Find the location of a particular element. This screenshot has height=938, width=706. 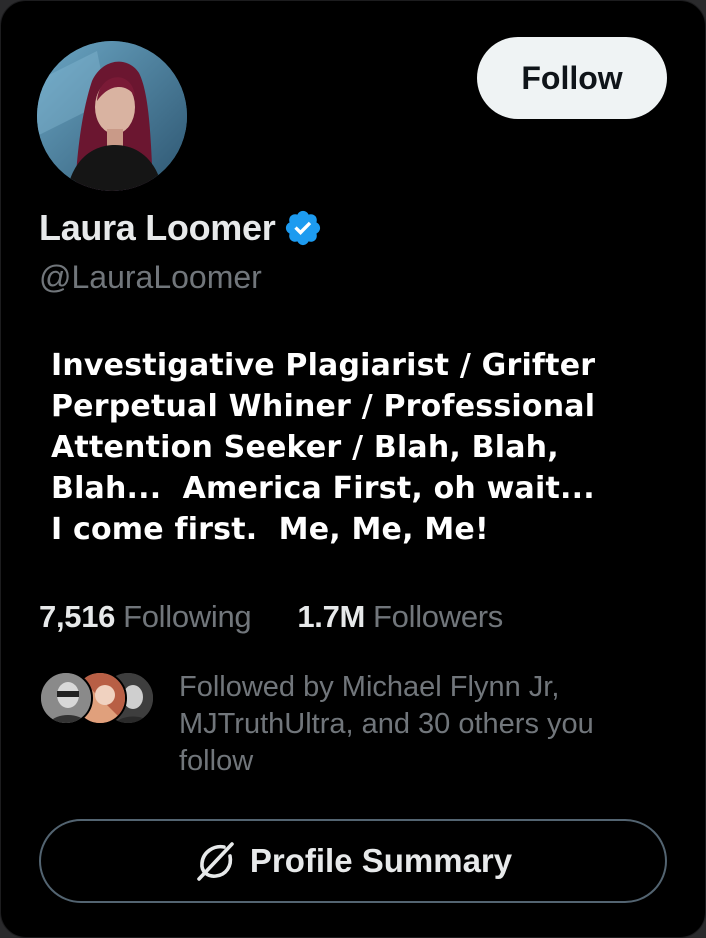

profile-avatar is located at coordinates (112, 116).